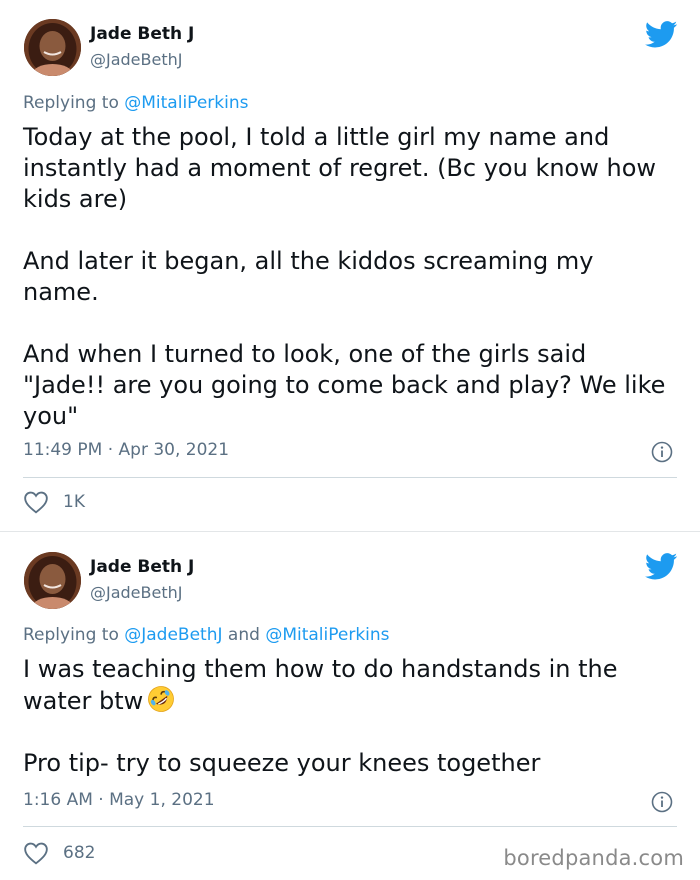 This screenshot has width=700, height=880. What do you see at coordinates (74, 502) in the screenshot?
I see `like-count: 1K` at bounding box center [74, 502].